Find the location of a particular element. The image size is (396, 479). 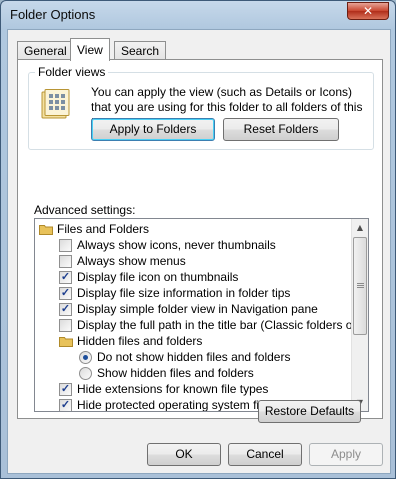

checkbox-always-show-icons is located at coordinates (65, 245).